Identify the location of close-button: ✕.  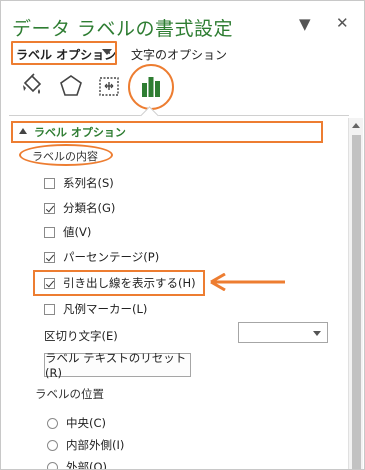
(342, 23).